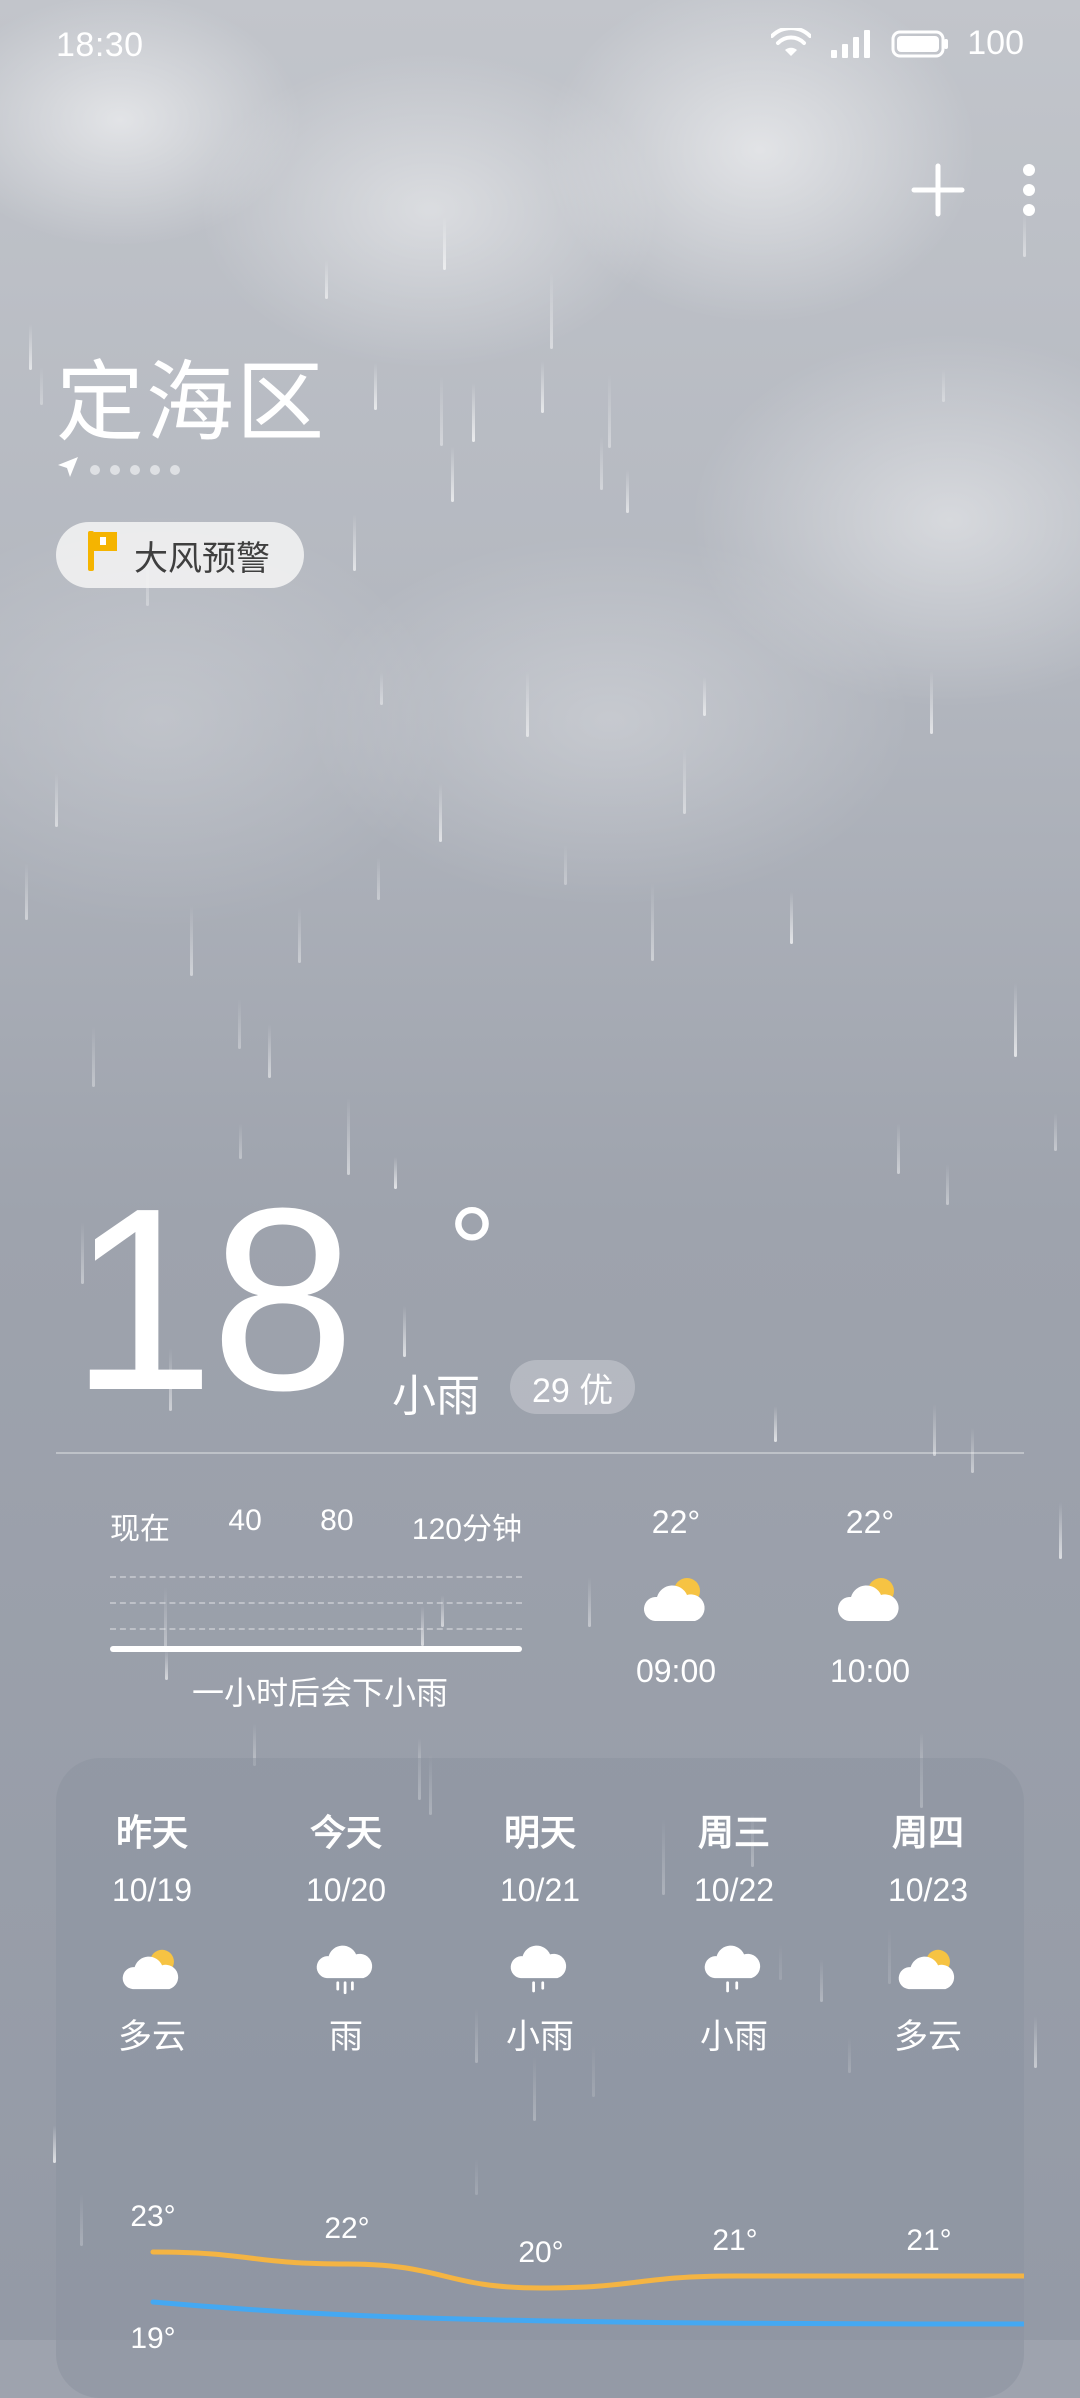 The image size is (1080, 2398). What do you see at coordinates (927, 1832) in the screenshot?
I see `forecast-day-name: 周四` at bounding box center [927, 1832].